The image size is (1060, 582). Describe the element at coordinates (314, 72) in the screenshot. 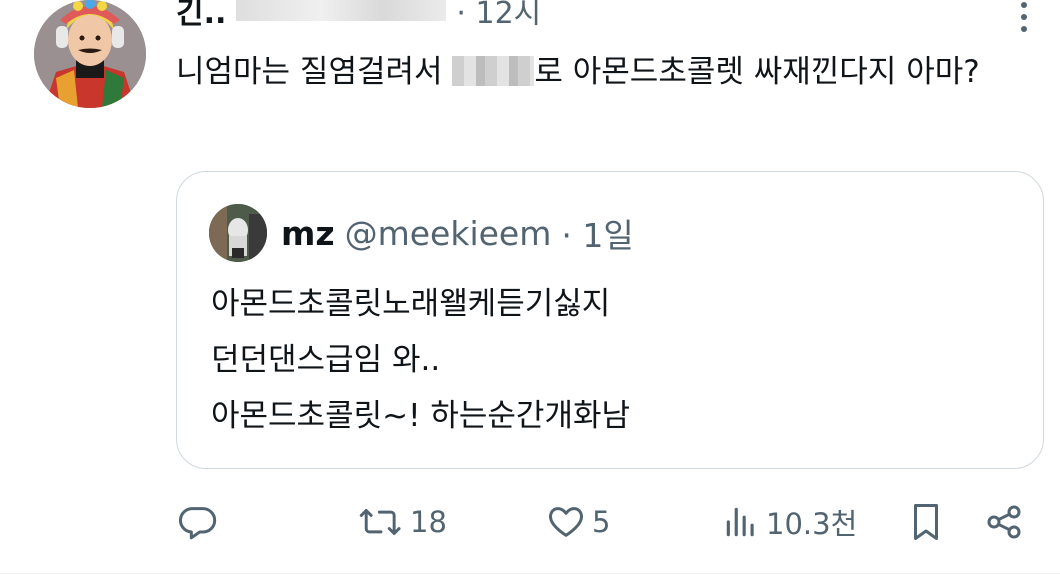

I see `tweet-text-part-1: 니엄마는 질염걸려서` at that location.